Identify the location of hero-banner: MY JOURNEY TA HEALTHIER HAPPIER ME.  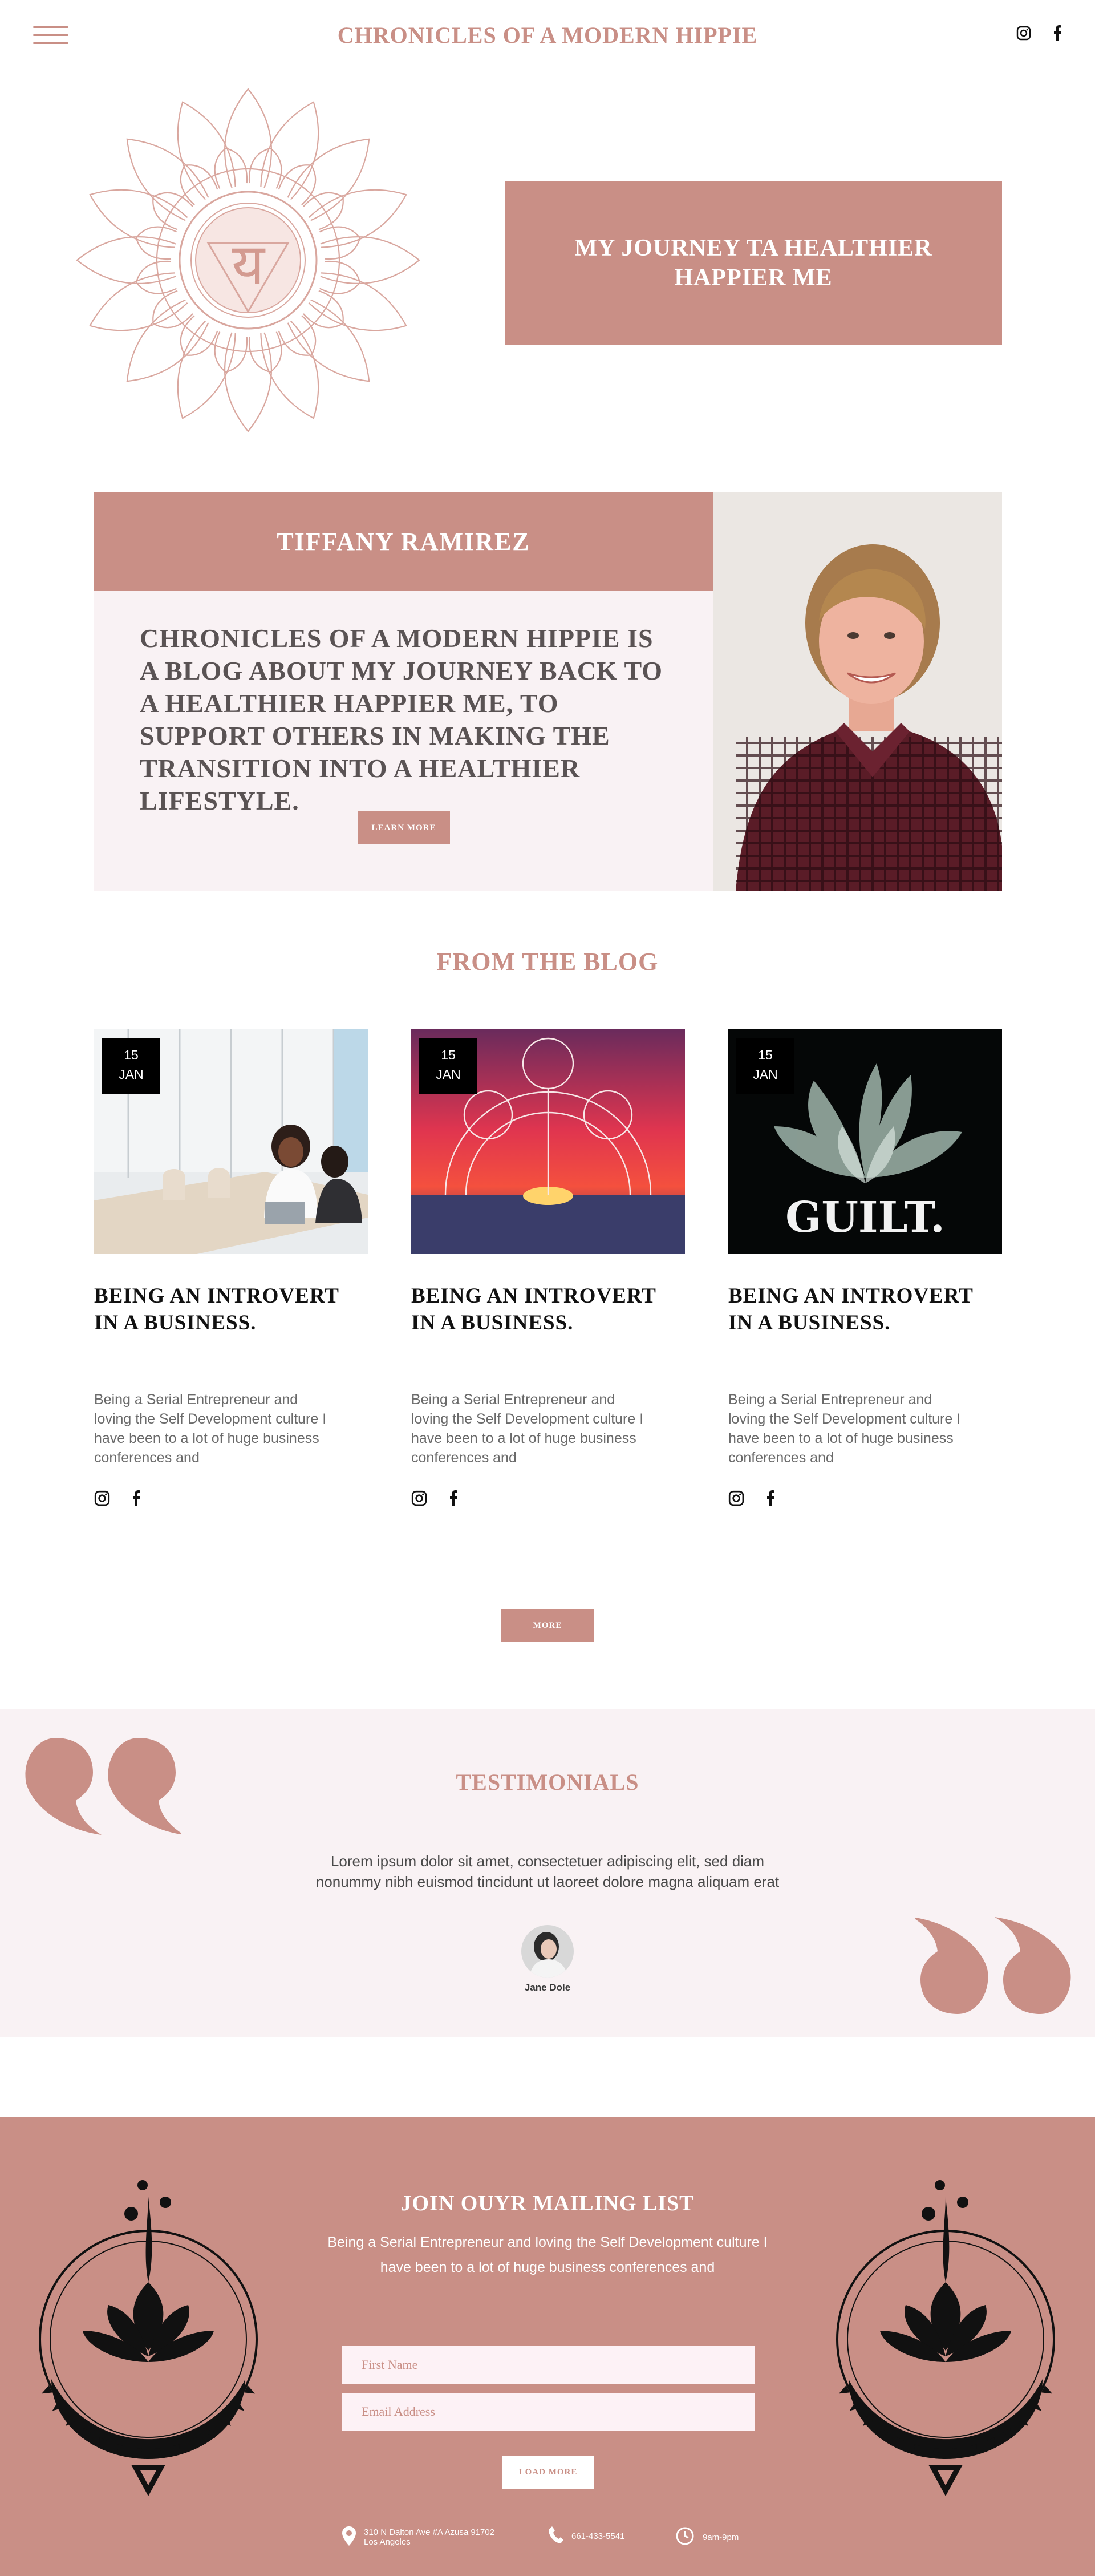
(753, 263).